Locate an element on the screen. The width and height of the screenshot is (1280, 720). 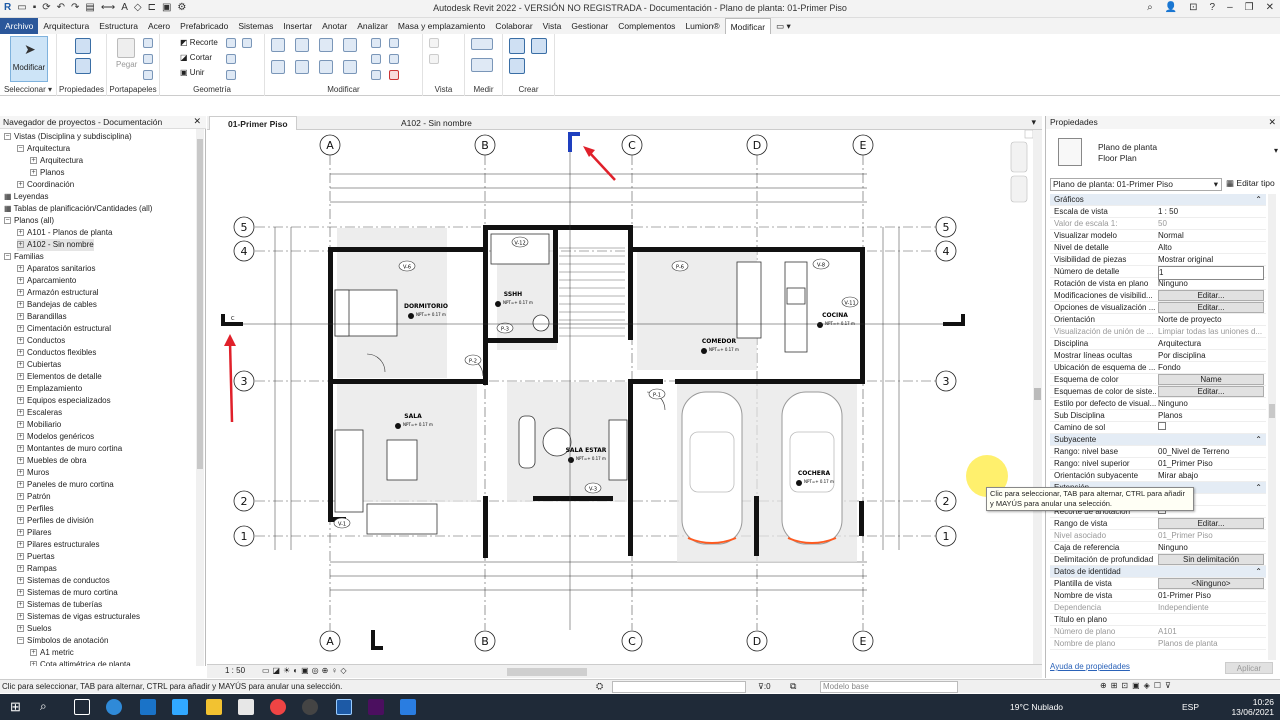
property-value: Por disciplina is located at coordinates (1211, 356).